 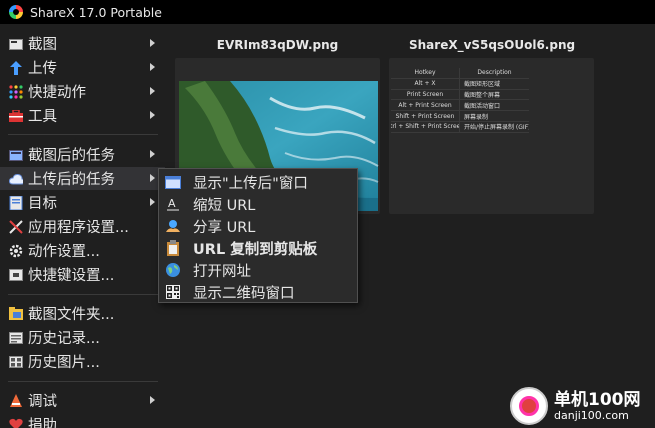 I want to click on hotkey-keyboard-icon, so click(x=16, y=275).